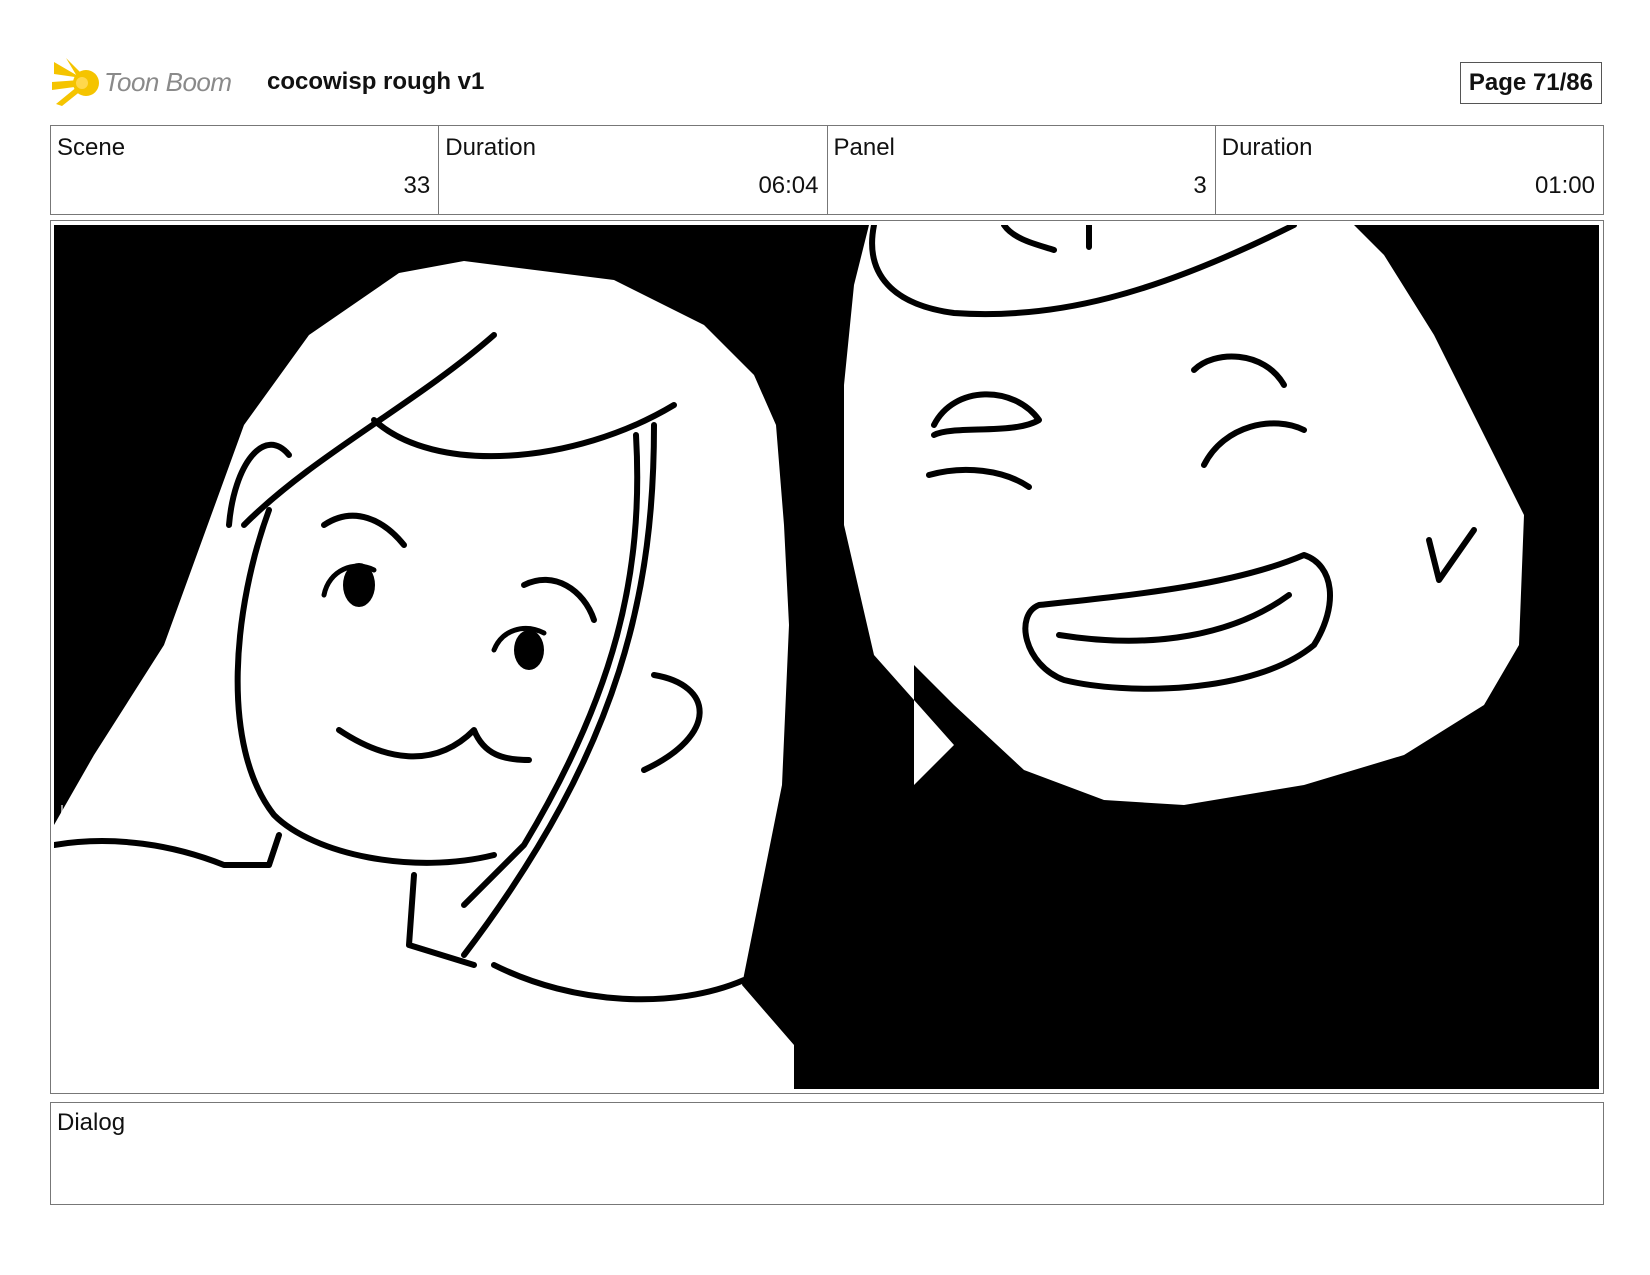 The height and width of the screenshot is (1275, 1650). Describe the element at coordinates (91, 1122) in the screenshot. I see `dialog-label: Dialog` at that location.